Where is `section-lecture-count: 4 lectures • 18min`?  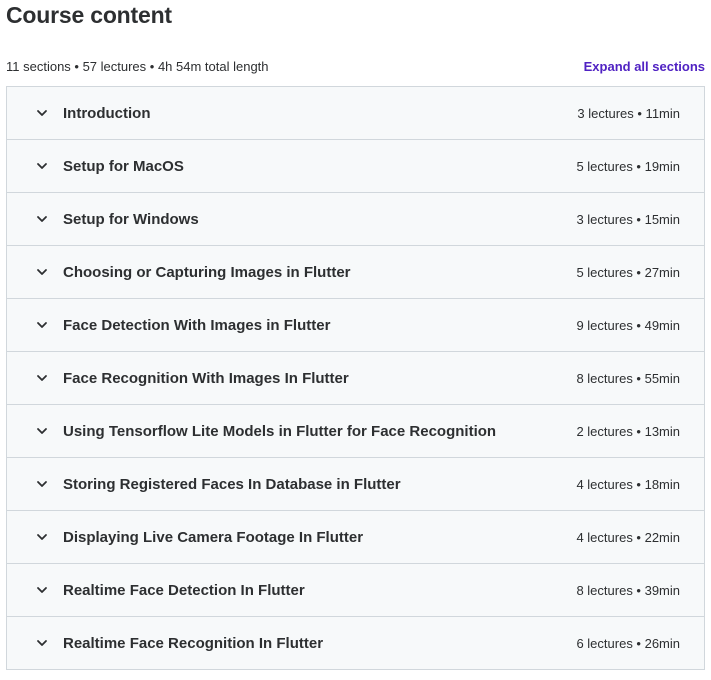
section-lecture-count: 4 lectures • 18min is located at coordinates (628, 484).